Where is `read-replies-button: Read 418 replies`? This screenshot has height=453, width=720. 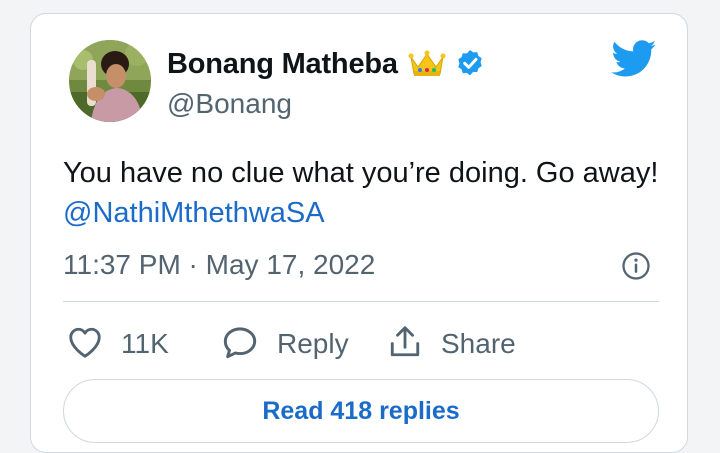 read-replies-button: Read 418 replies is located at coordinates (361, 411).